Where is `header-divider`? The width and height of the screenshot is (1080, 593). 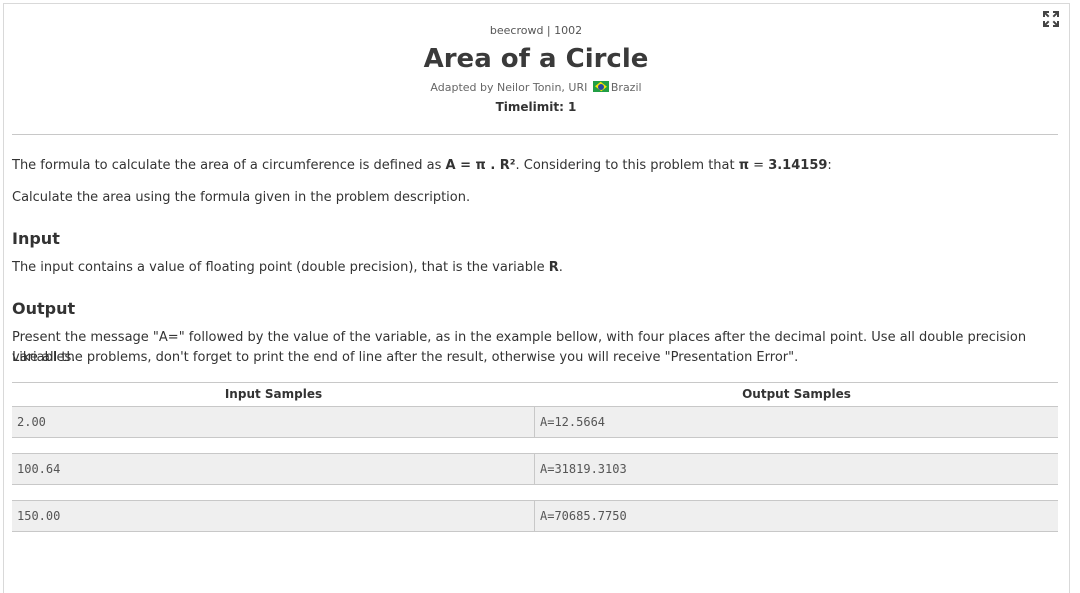
header-divider is located at coordinates (535, 134).